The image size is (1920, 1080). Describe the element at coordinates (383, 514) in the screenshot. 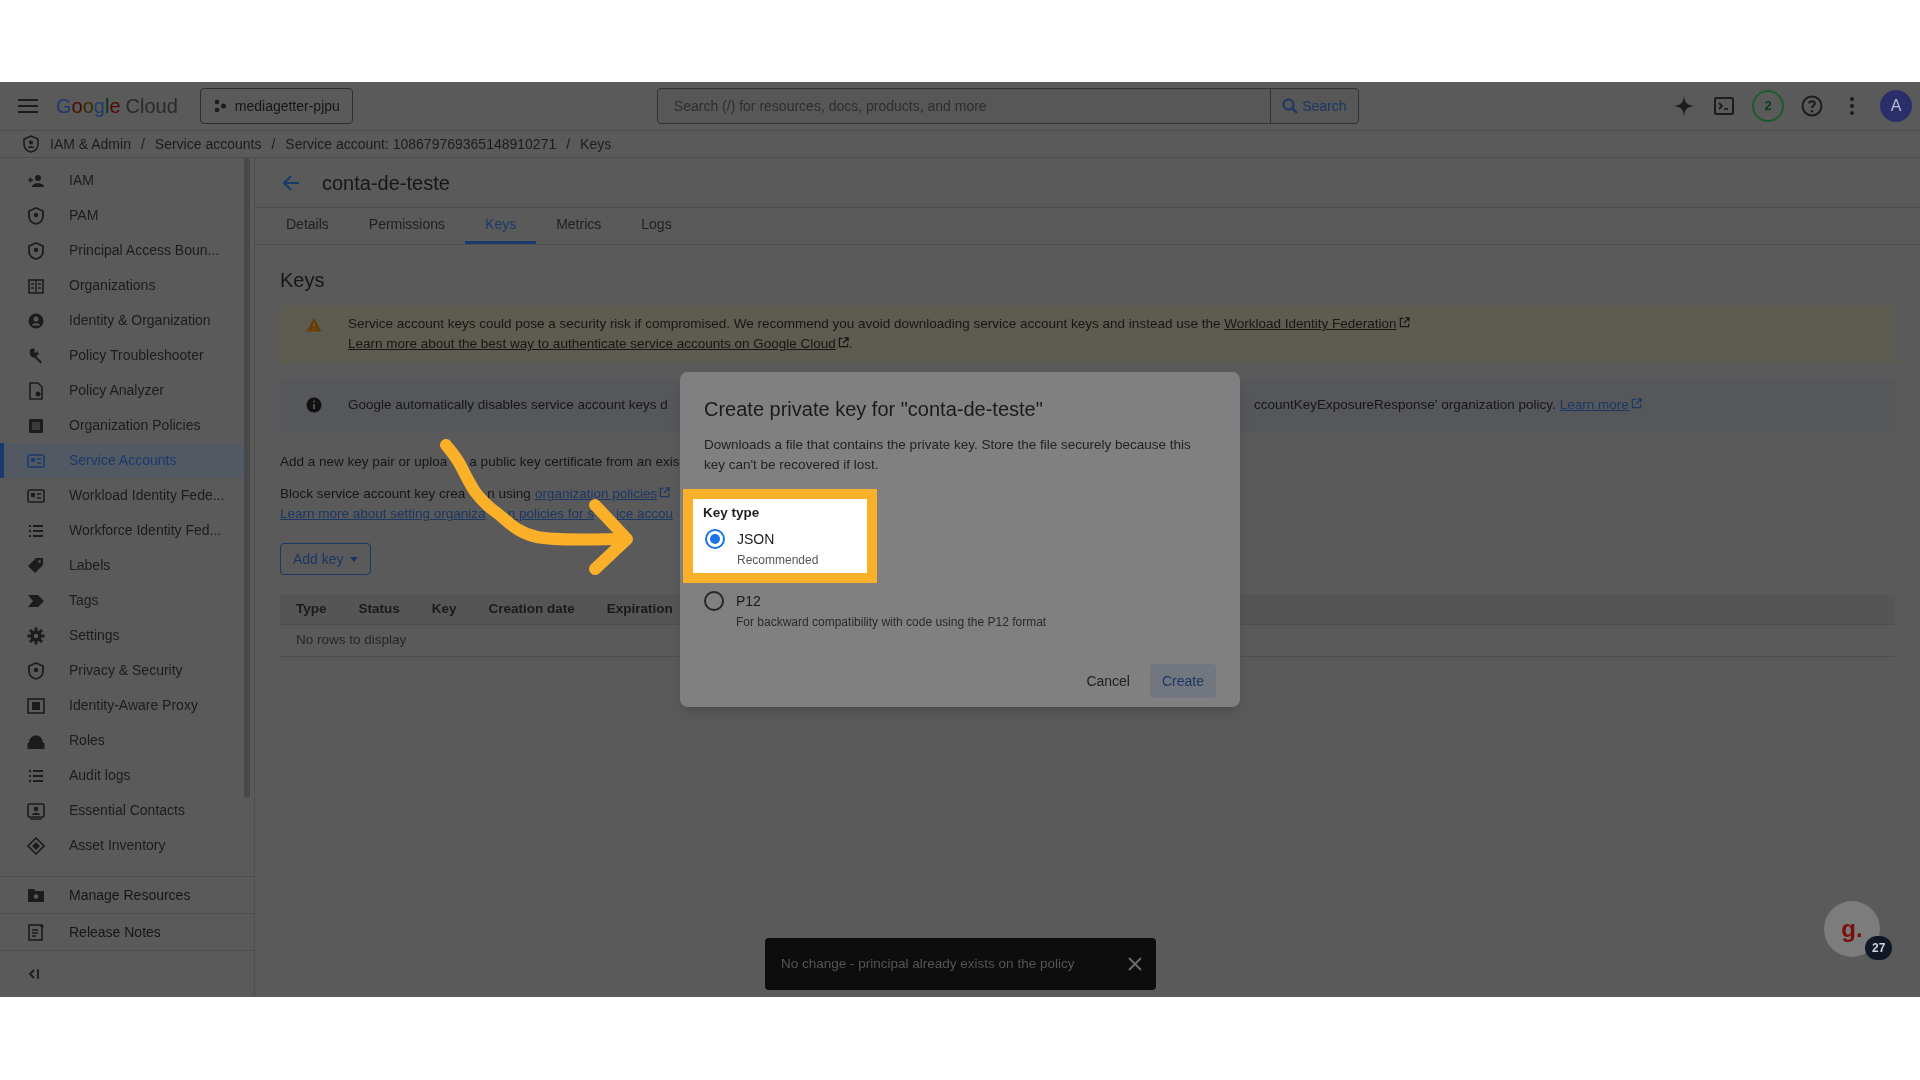

I see `learn-more-link: Learn more about setting organiza` at that location.